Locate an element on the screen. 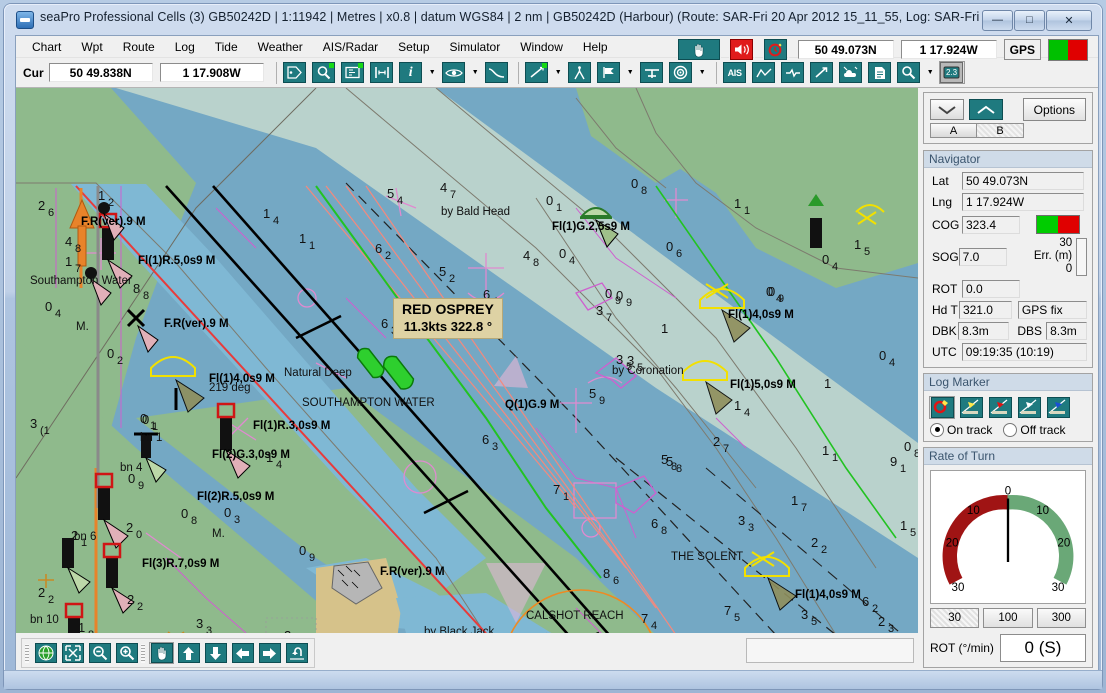  dbs-value: 8.3m is located at coordinates (1067, 330).